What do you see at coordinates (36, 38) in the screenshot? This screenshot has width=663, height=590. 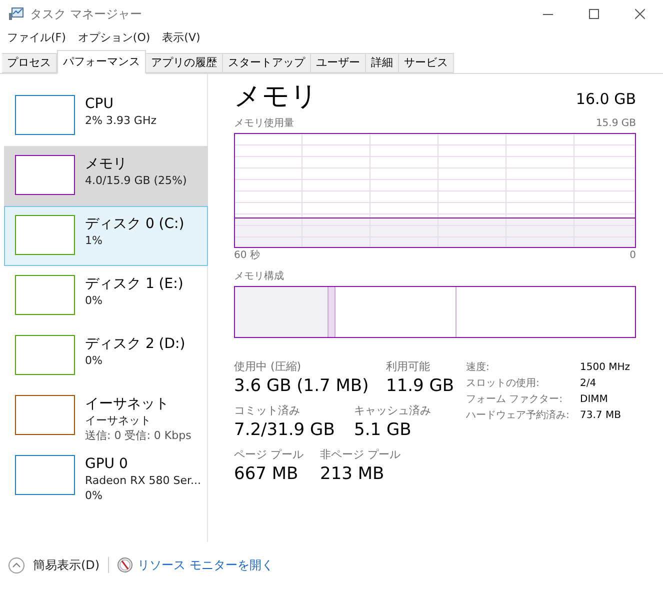 I see `menu-item: ファイル(F)` at bounding box center [36, 38].